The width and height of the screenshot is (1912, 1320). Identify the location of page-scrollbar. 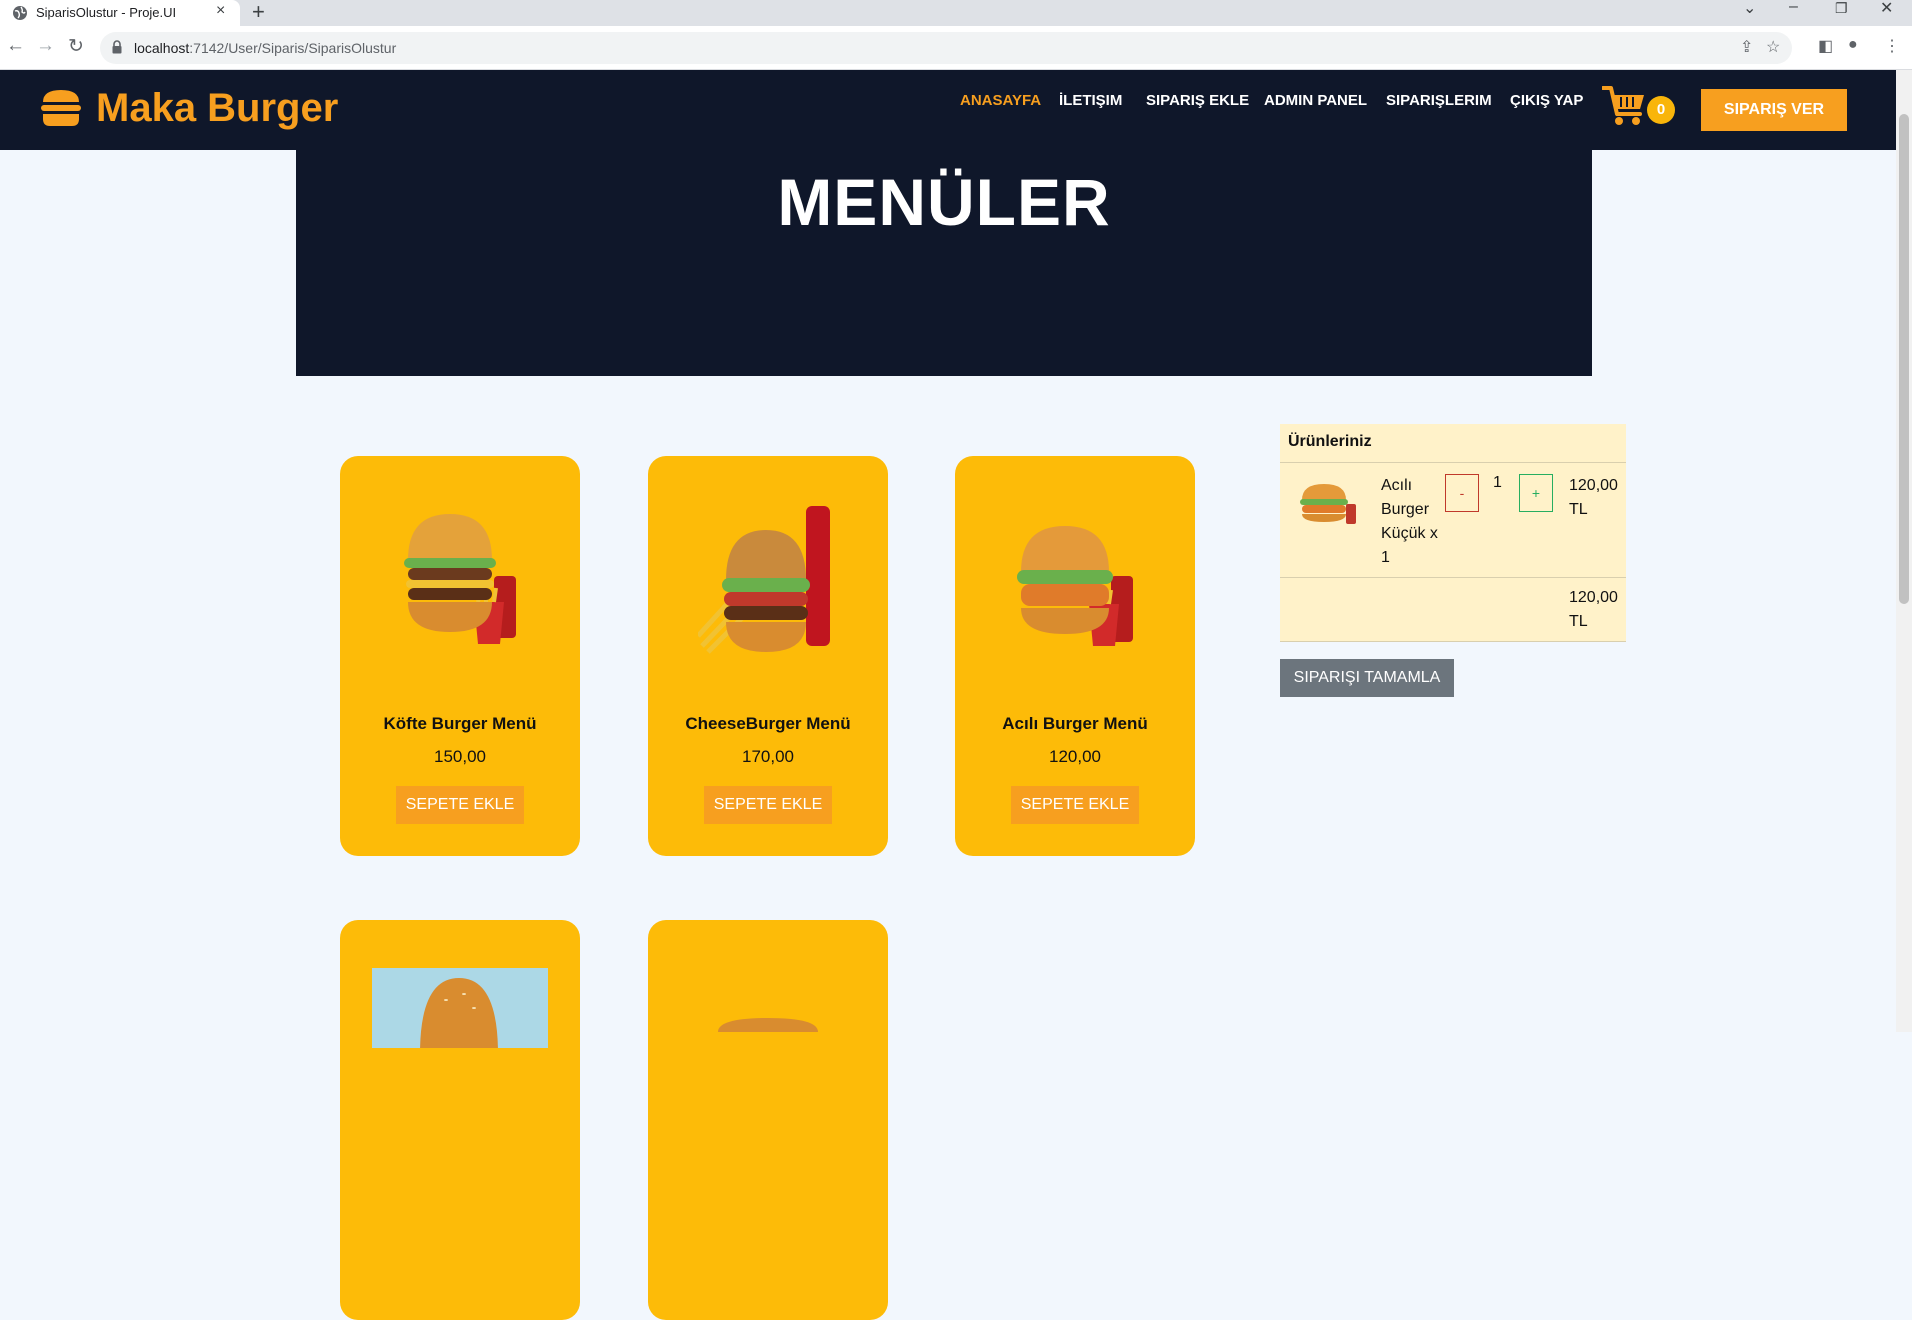
(1904, 551).